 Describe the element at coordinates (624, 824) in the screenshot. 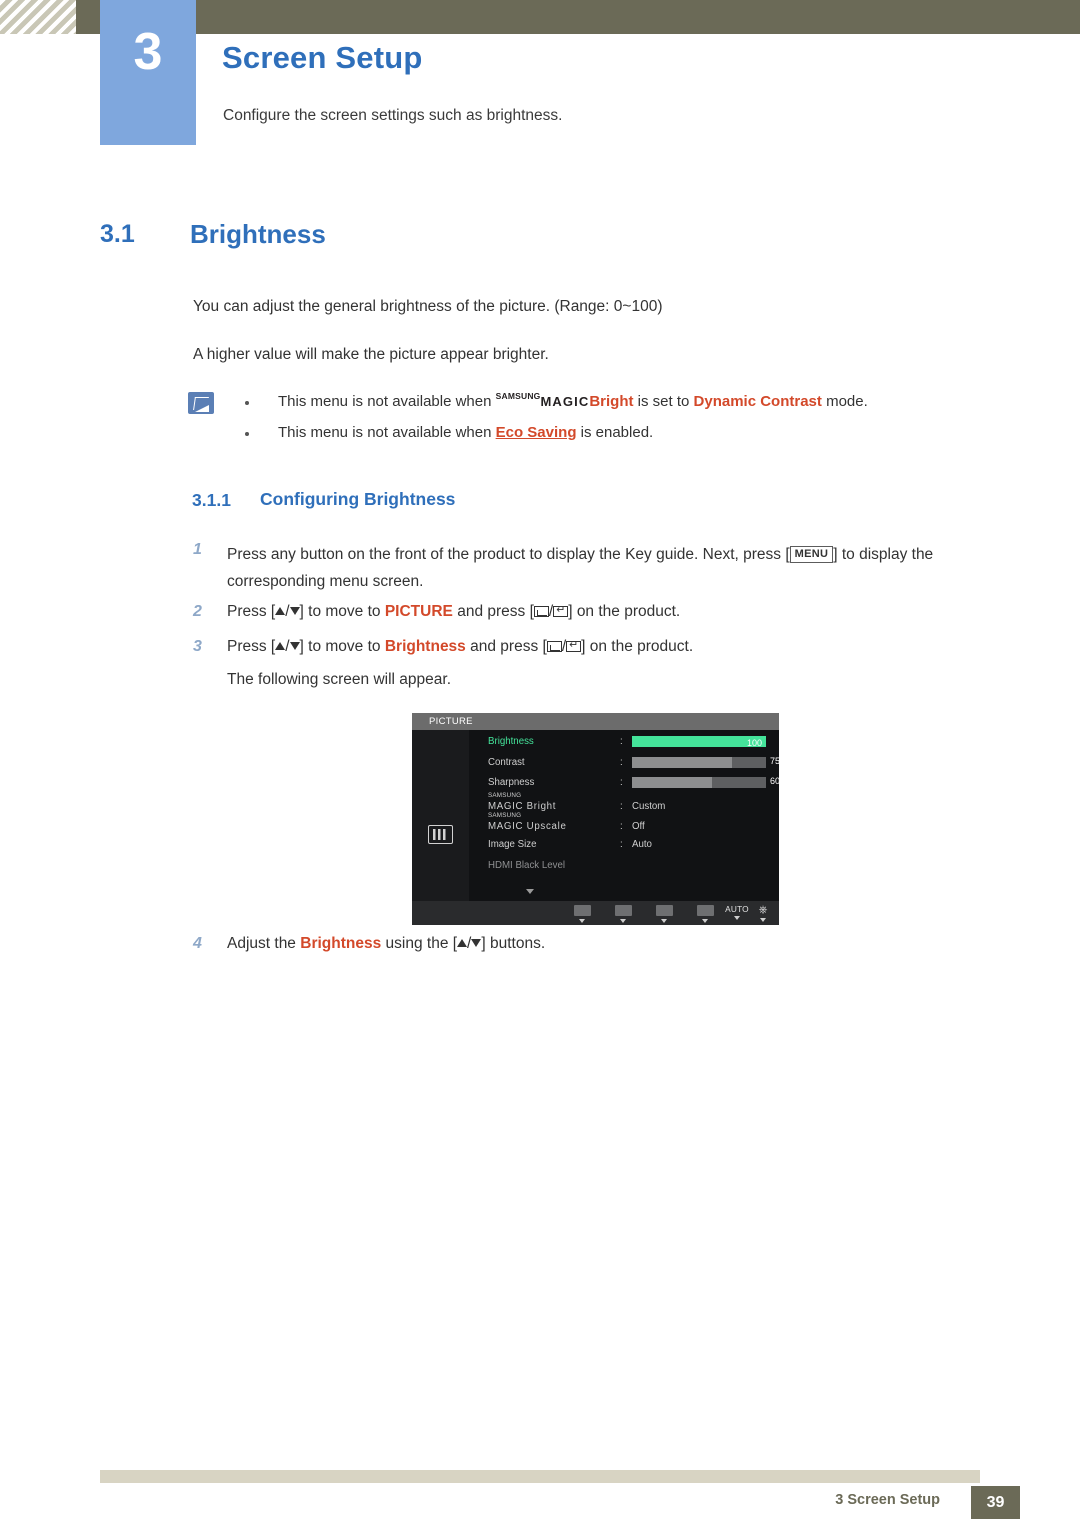

I see `osd-row-magic-upscale: SAMSUNG MAGIC Upscale : Off` at that location.